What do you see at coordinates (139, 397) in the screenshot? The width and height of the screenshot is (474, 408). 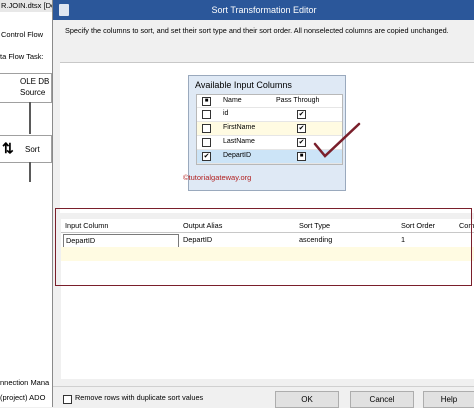 I see `remove-duplicates-label: Remove rows with duplicate sort values` at bounding box center [139, 397].